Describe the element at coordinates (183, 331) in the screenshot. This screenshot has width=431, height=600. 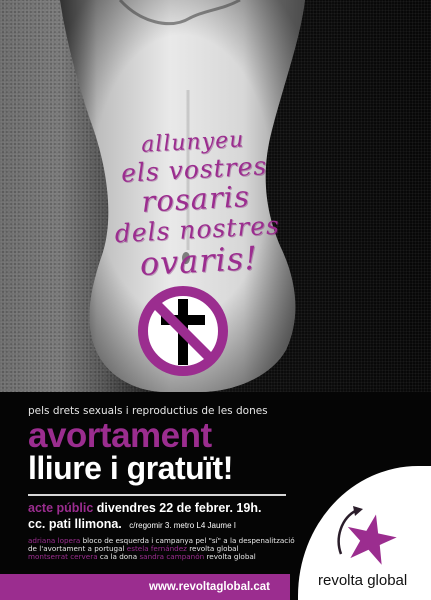
I see `no-cross-sign-icon` at that location.